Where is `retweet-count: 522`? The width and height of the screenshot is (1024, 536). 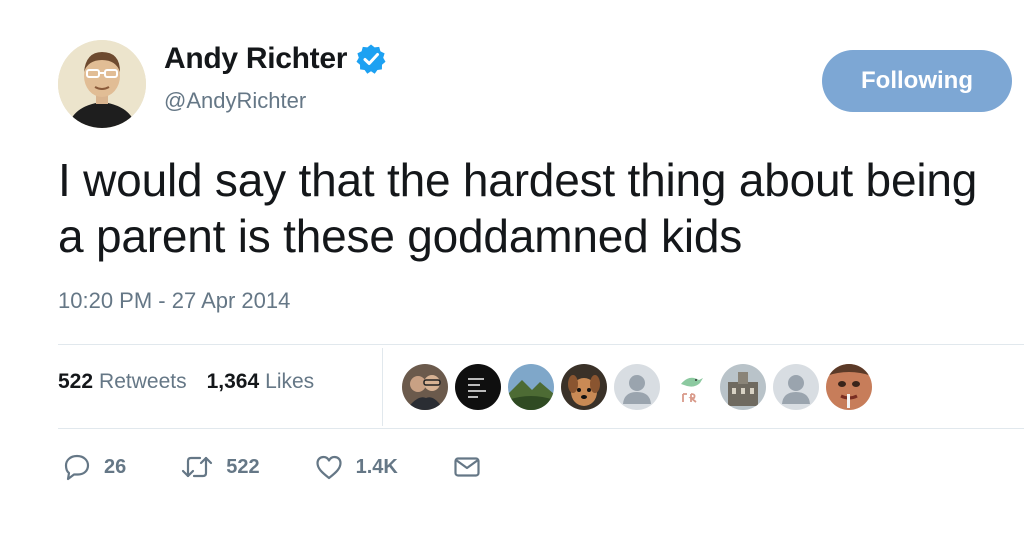 retweet-count: 522 is located at coordinates (243, 466).